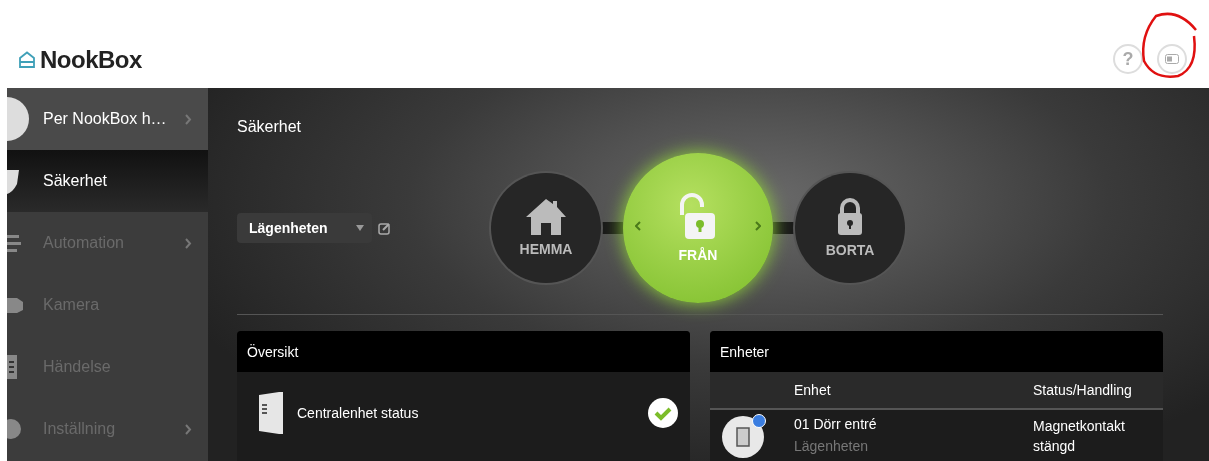  I want to click on house-outline-icon, so click(27, 60).